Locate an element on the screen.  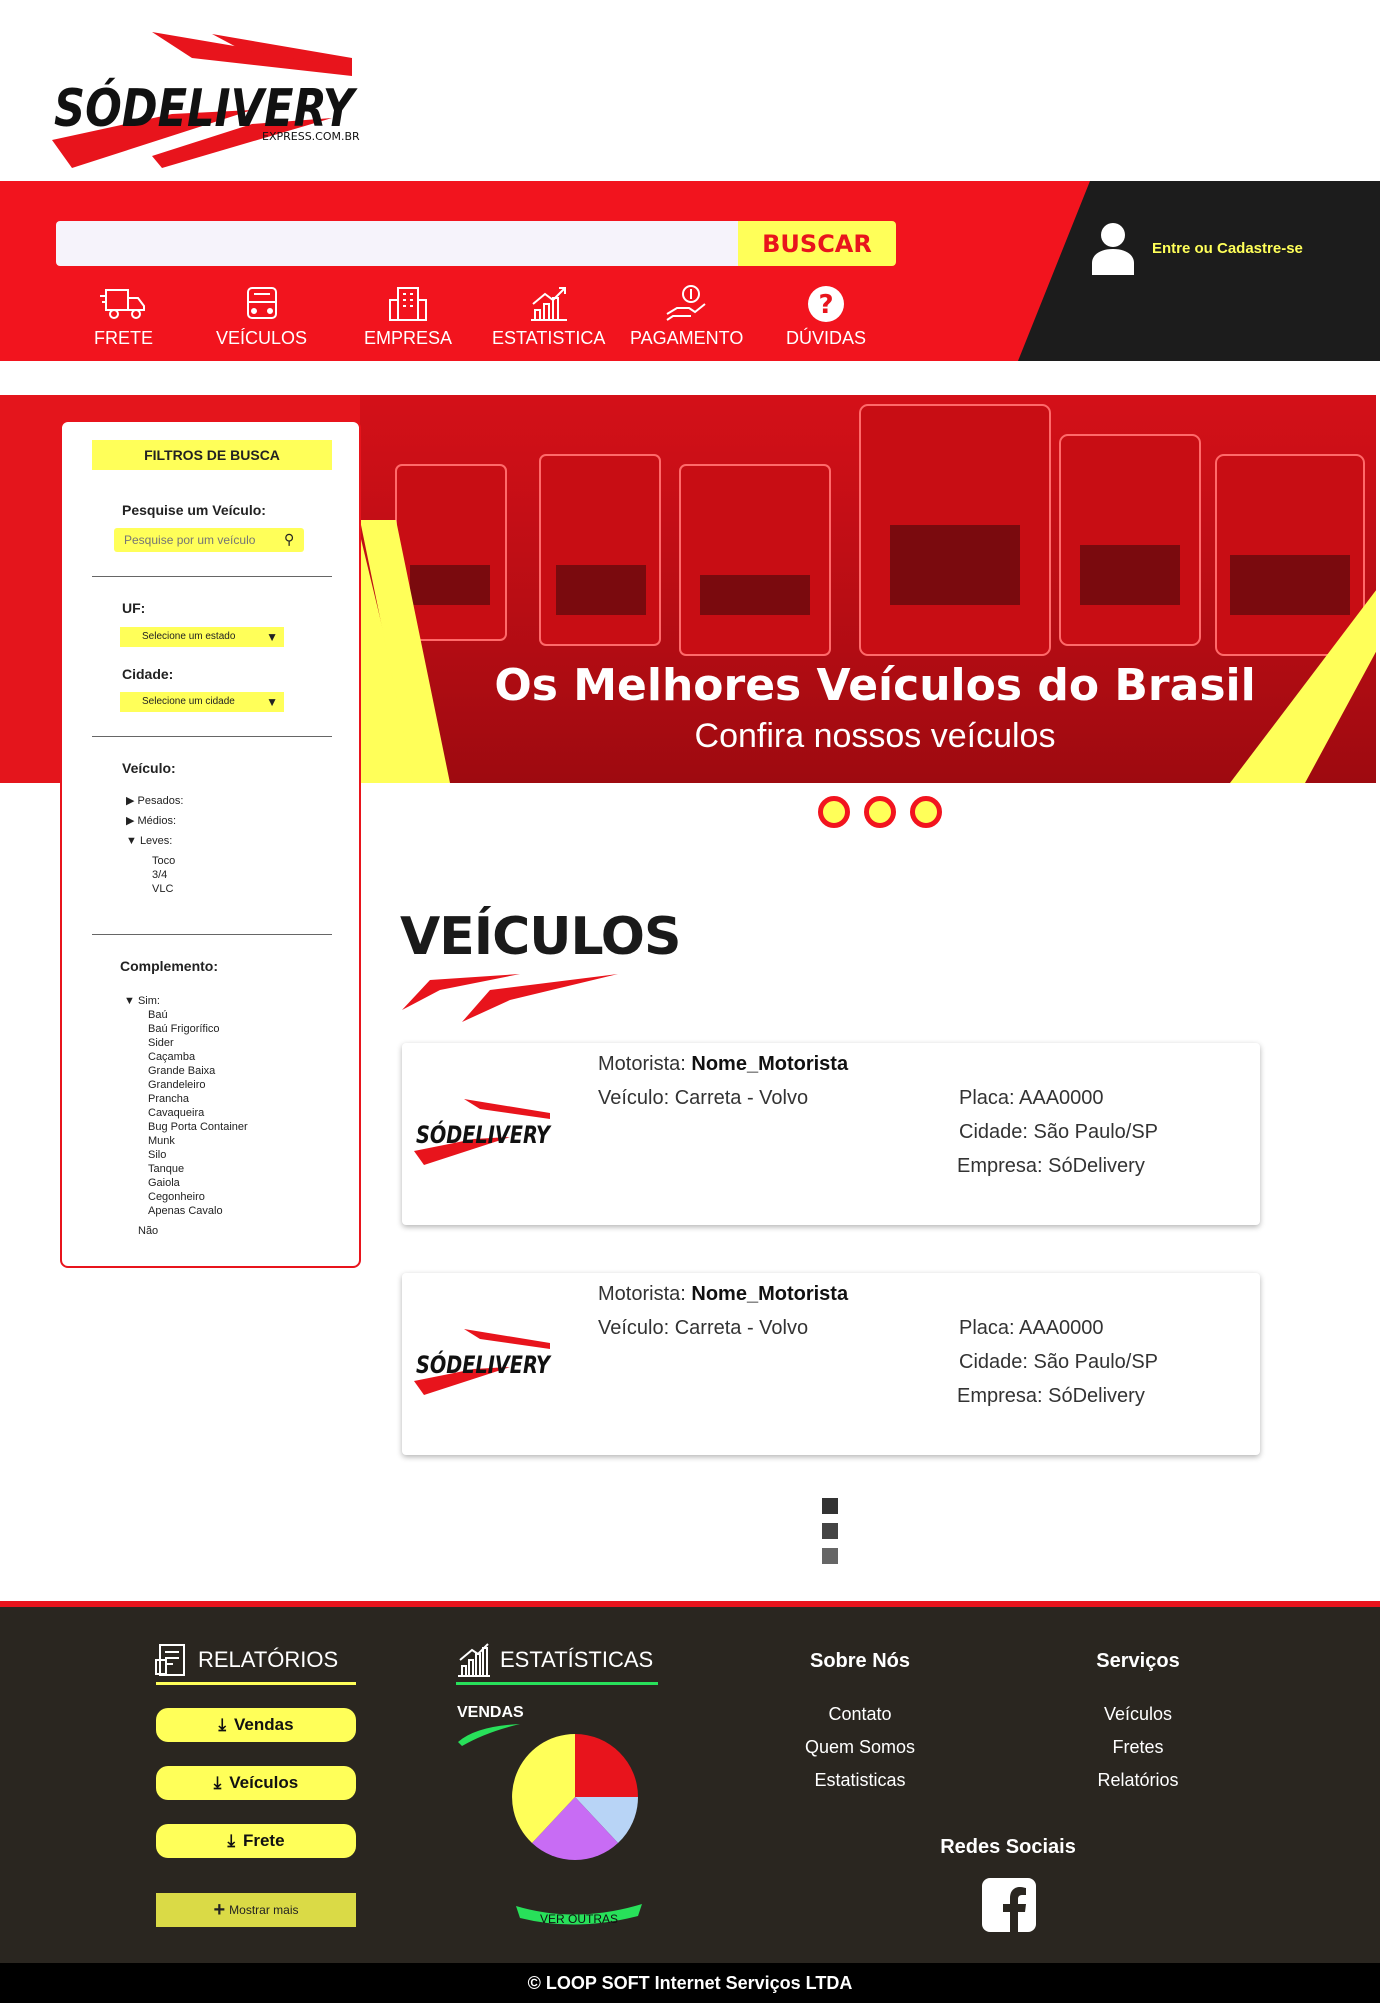
nav-empresa: EMPRESA is located at coordinates (408, 319).